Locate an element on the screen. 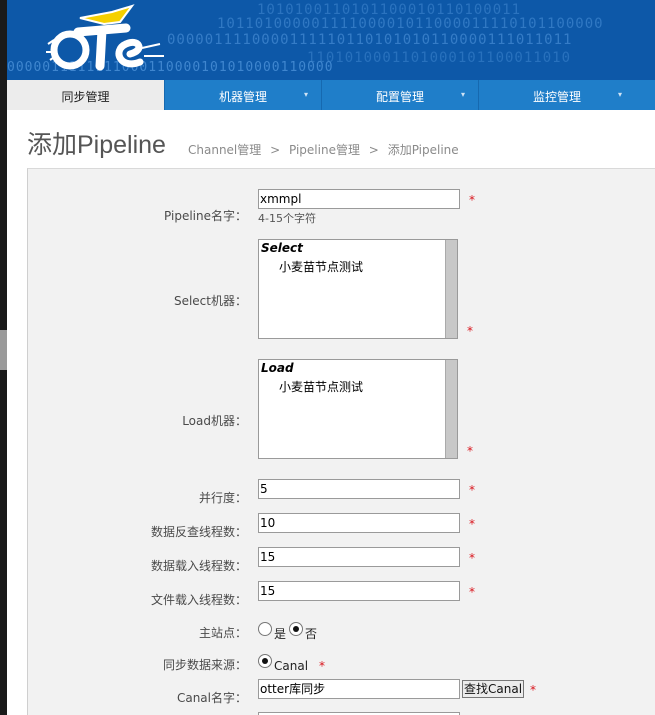  home-station-no-radio is located at coordinates (296, 629).